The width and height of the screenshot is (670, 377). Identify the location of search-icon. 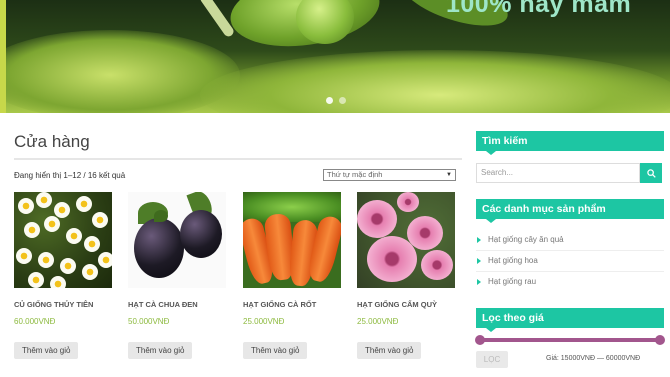
(651, 173).